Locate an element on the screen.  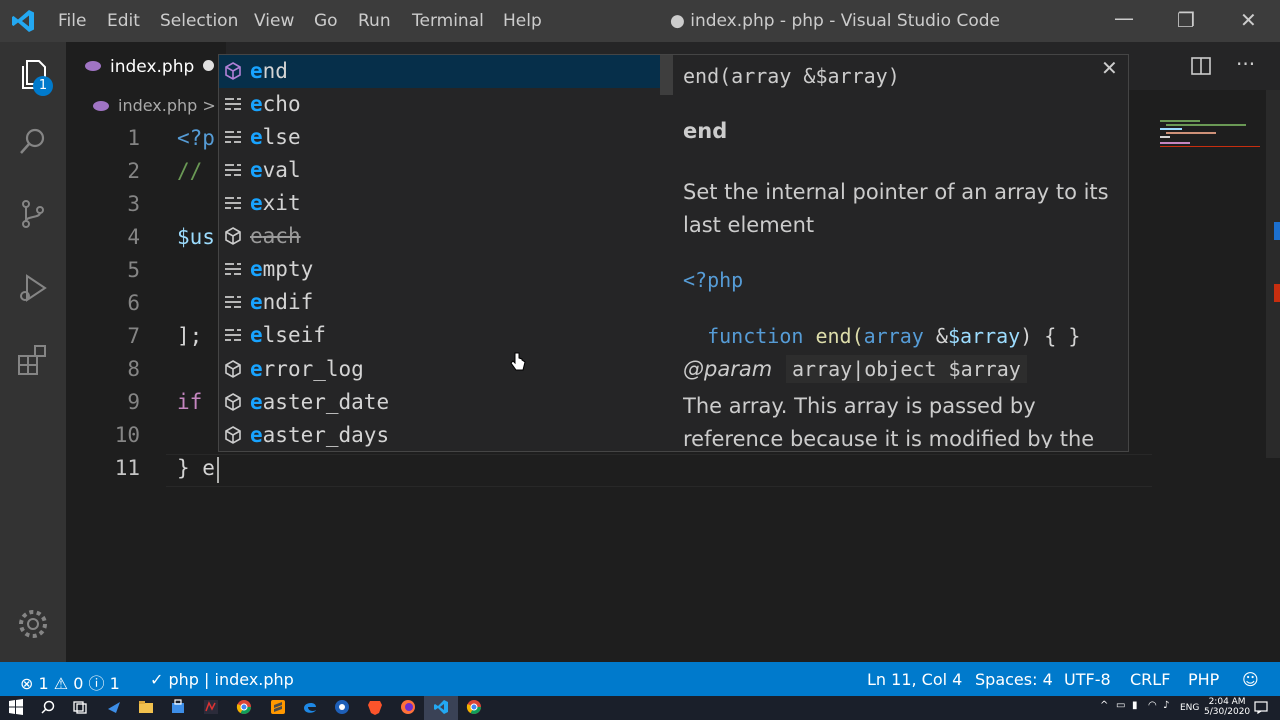
scroll-marker is located at coordinates (1277, 231).